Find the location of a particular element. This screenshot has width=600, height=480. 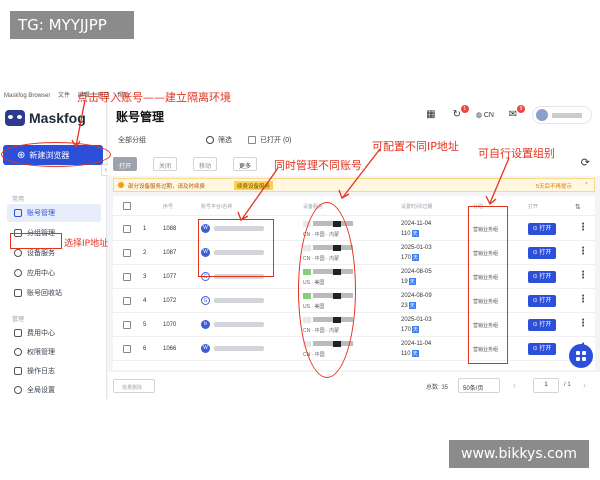

grid-icon: ▦ is located at coordinates (431, 115).